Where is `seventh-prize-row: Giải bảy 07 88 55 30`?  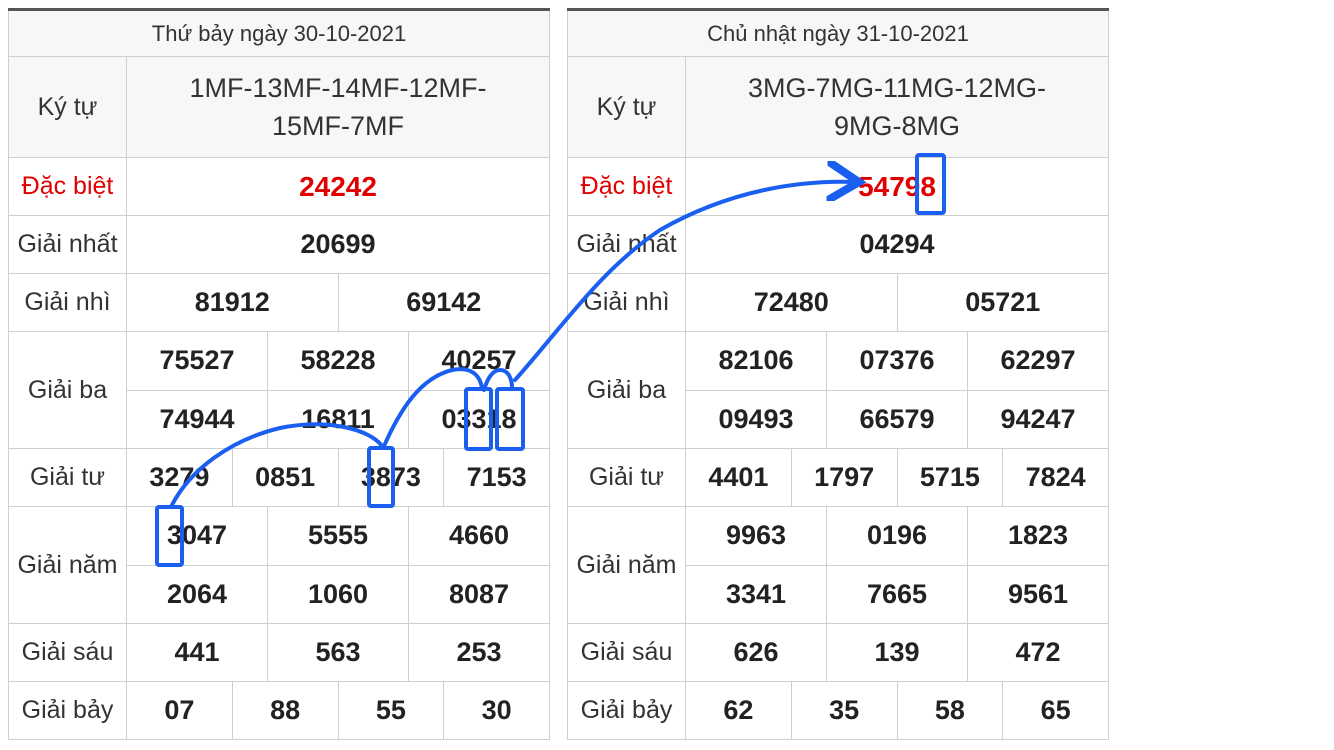
seventh-prize-row: Giải bảy 07 88 55 30 is located at coordinates (279, 711).